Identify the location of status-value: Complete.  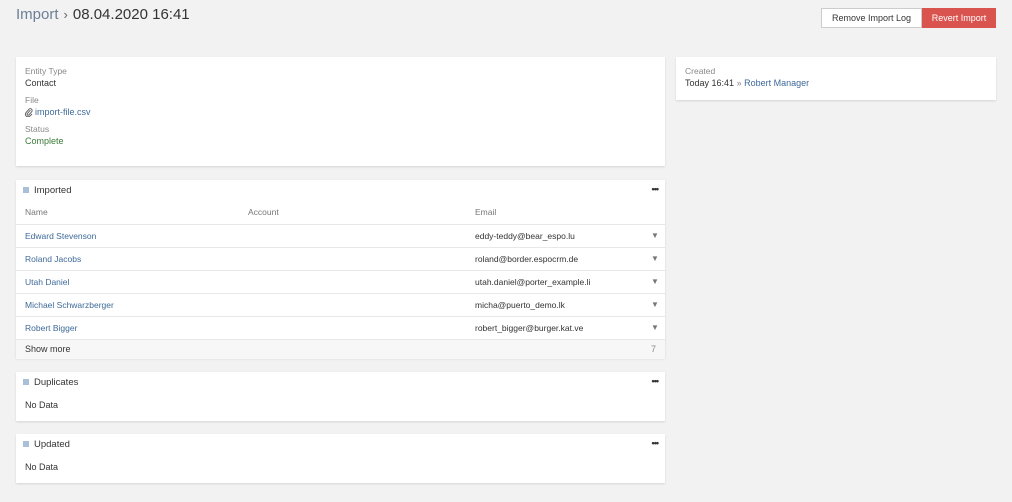
(44, 141).